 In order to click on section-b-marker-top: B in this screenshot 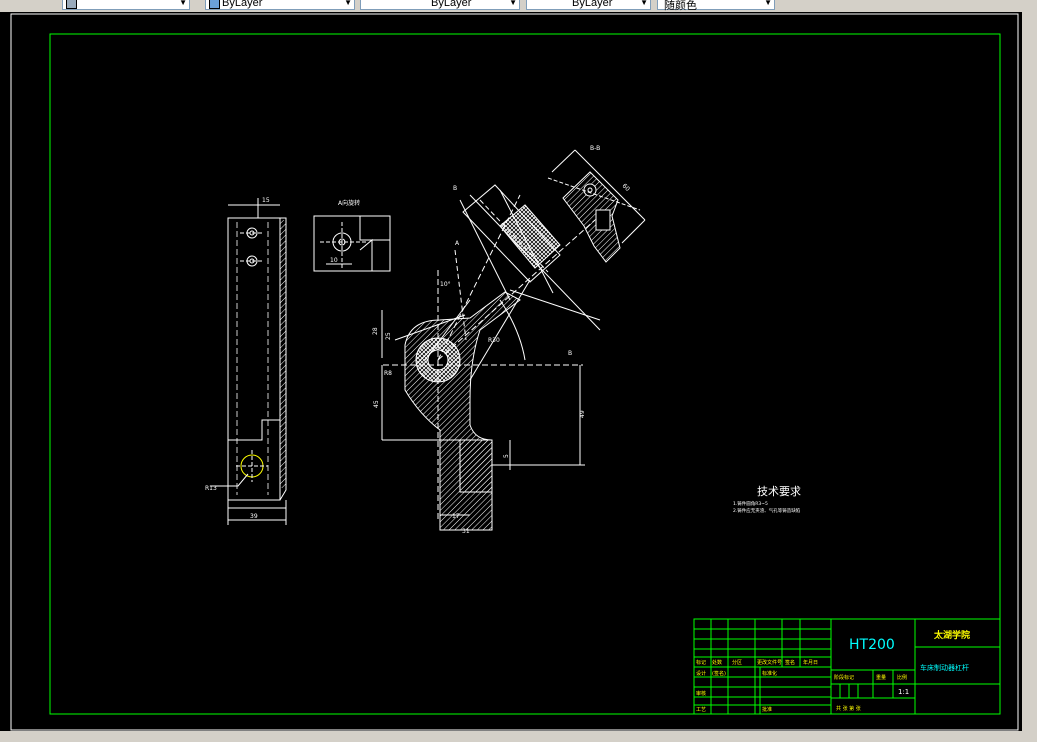, I will do `click(455, 188)`.